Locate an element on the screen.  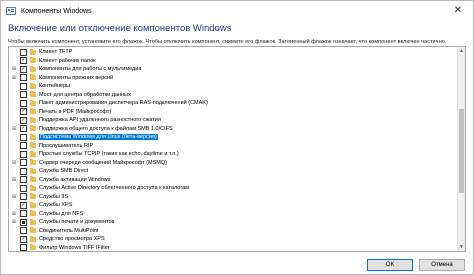
ok-button: ОК is located at coordinates (390, 265).